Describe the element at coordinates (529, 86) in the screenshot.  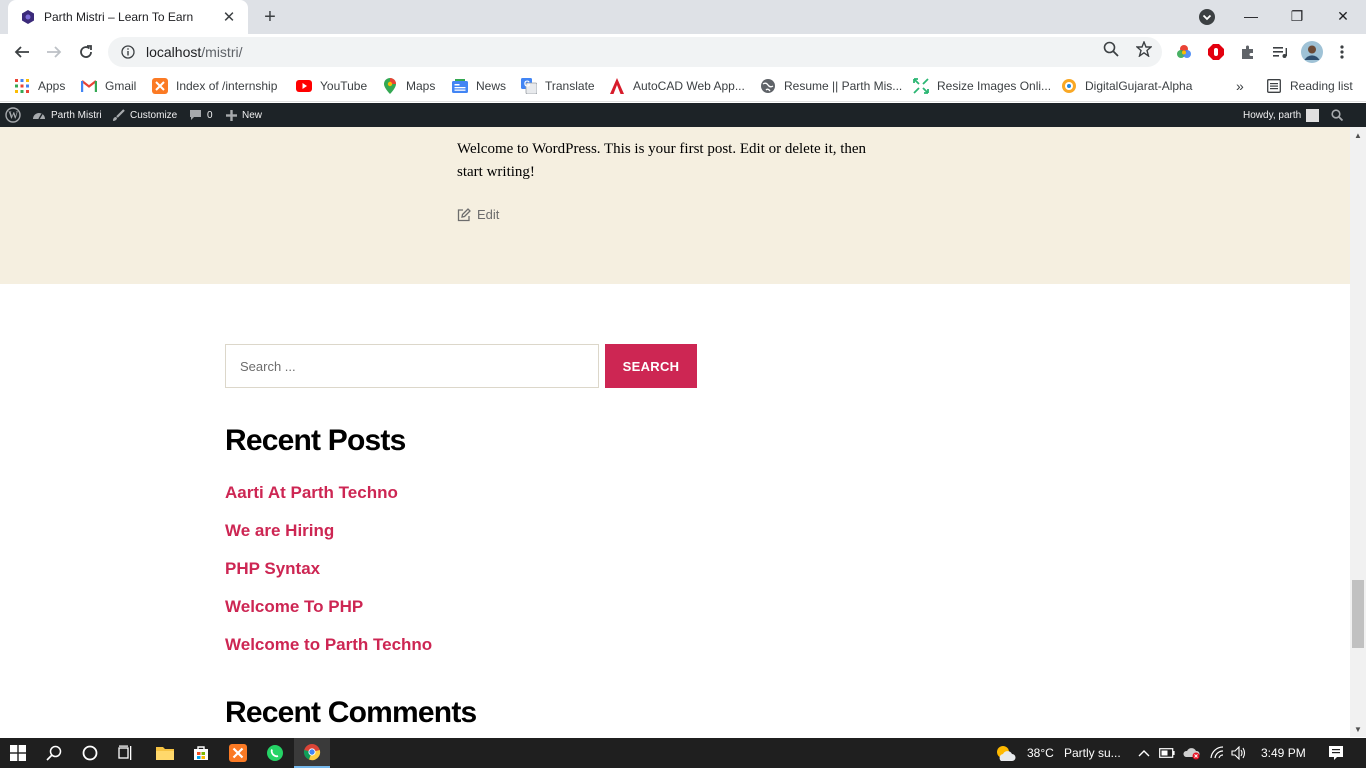
I see `translate-icon: G` at that location.